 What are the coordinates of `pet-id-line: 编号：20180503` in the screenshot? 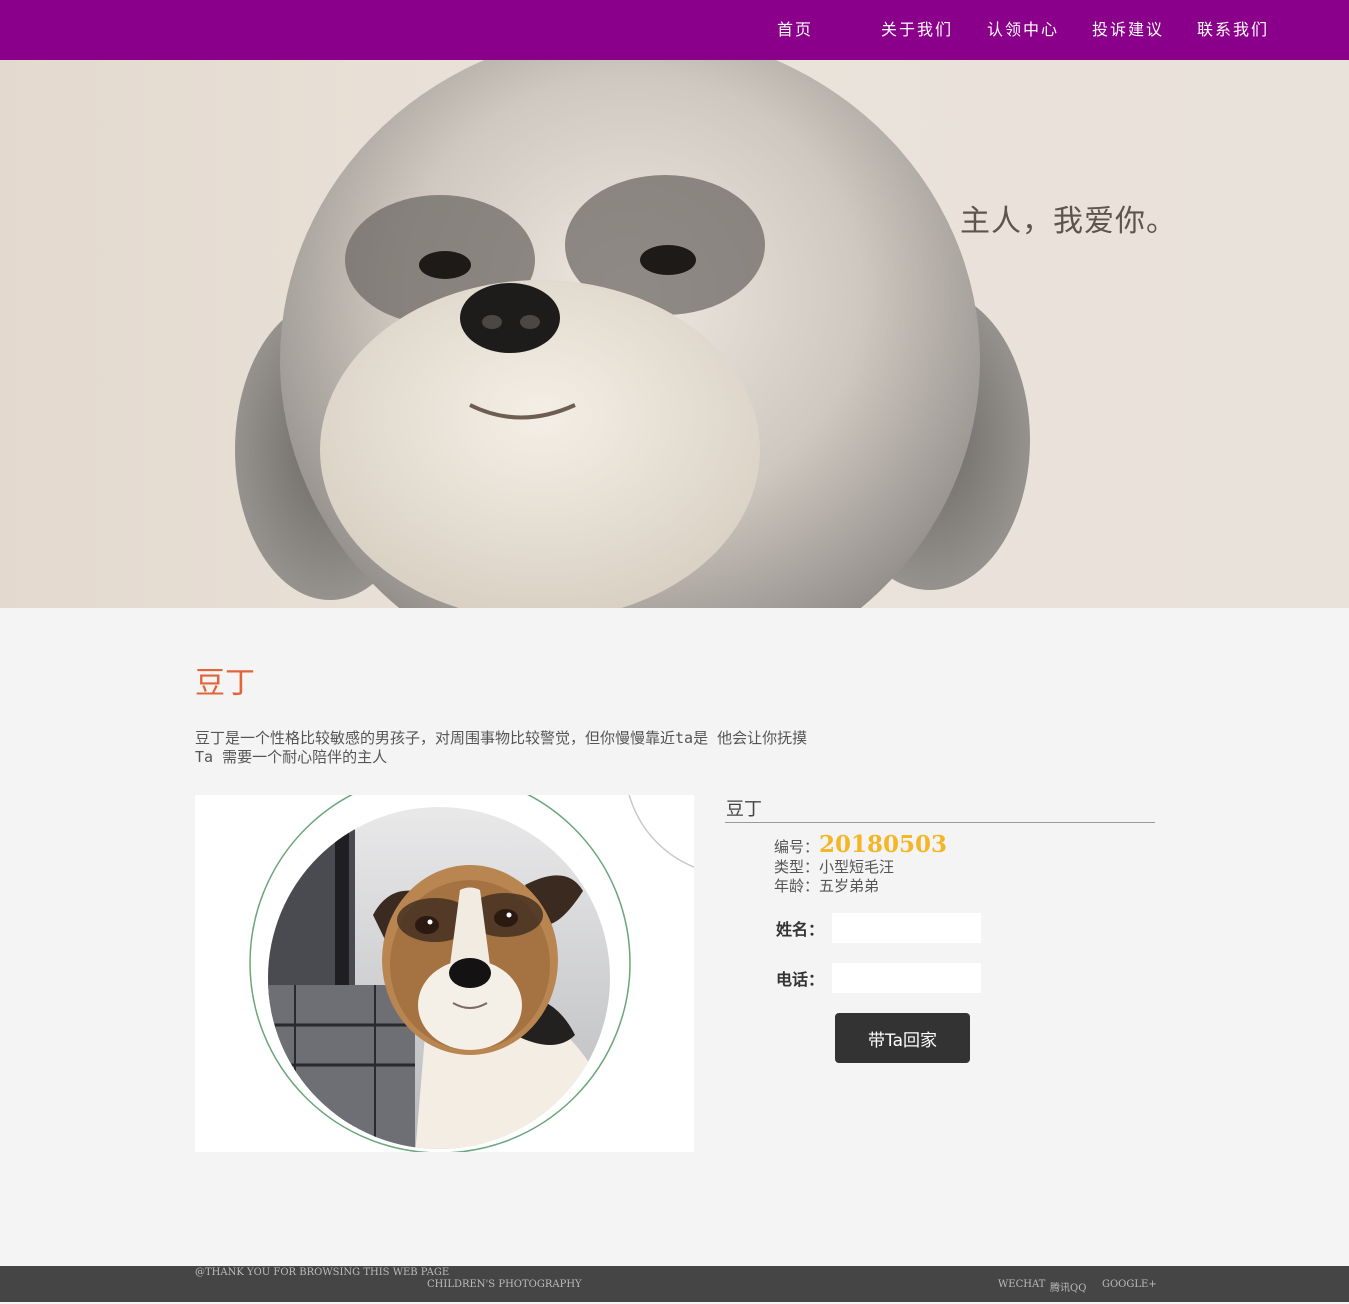 It's located at (860, 844).